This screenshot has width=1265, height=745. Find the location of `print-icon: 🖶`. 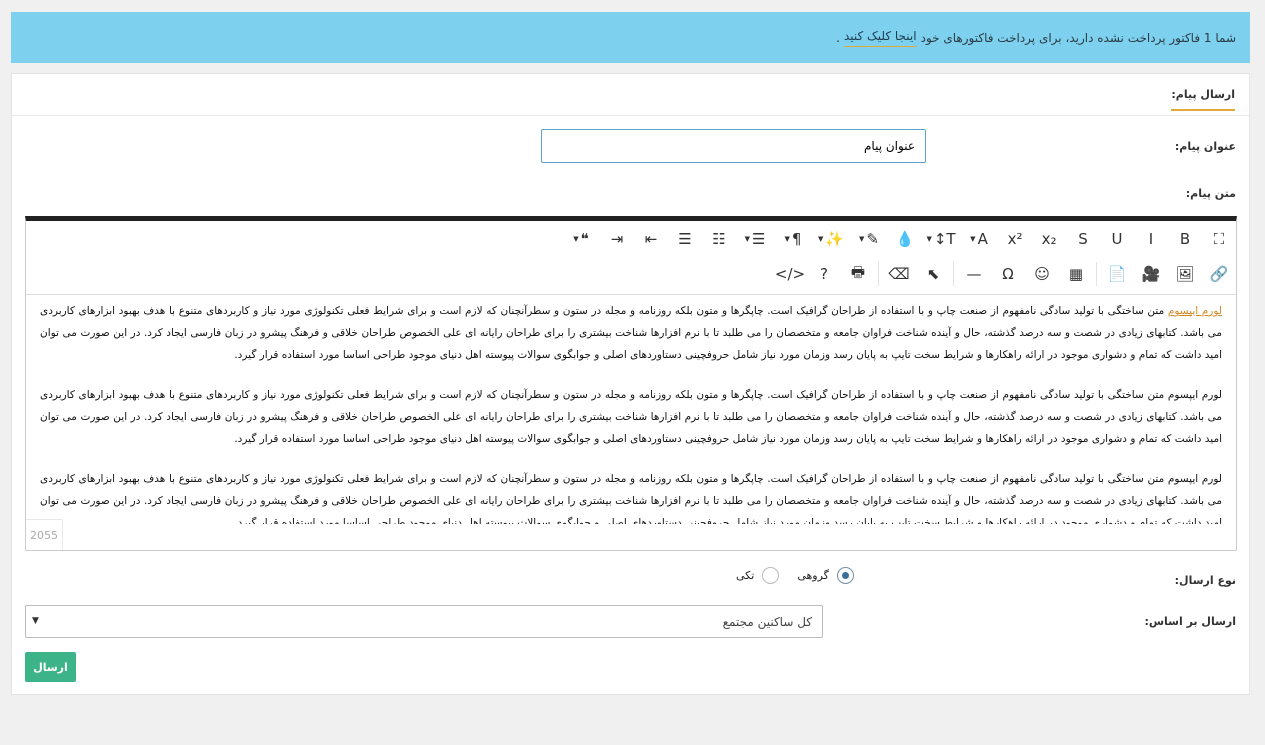

print-icon: 🖶 is located at coordinates (858, 274).